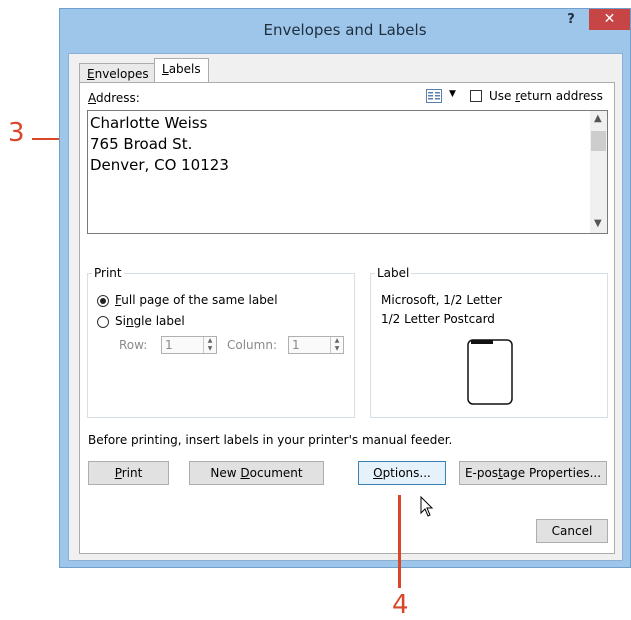 Image resolution: width=631 pixels, height=620 pixels. Describe the element at coordinates (189, 345) in the screenshot. I see `row-spinner: 1 ▲ ▼` at that location.